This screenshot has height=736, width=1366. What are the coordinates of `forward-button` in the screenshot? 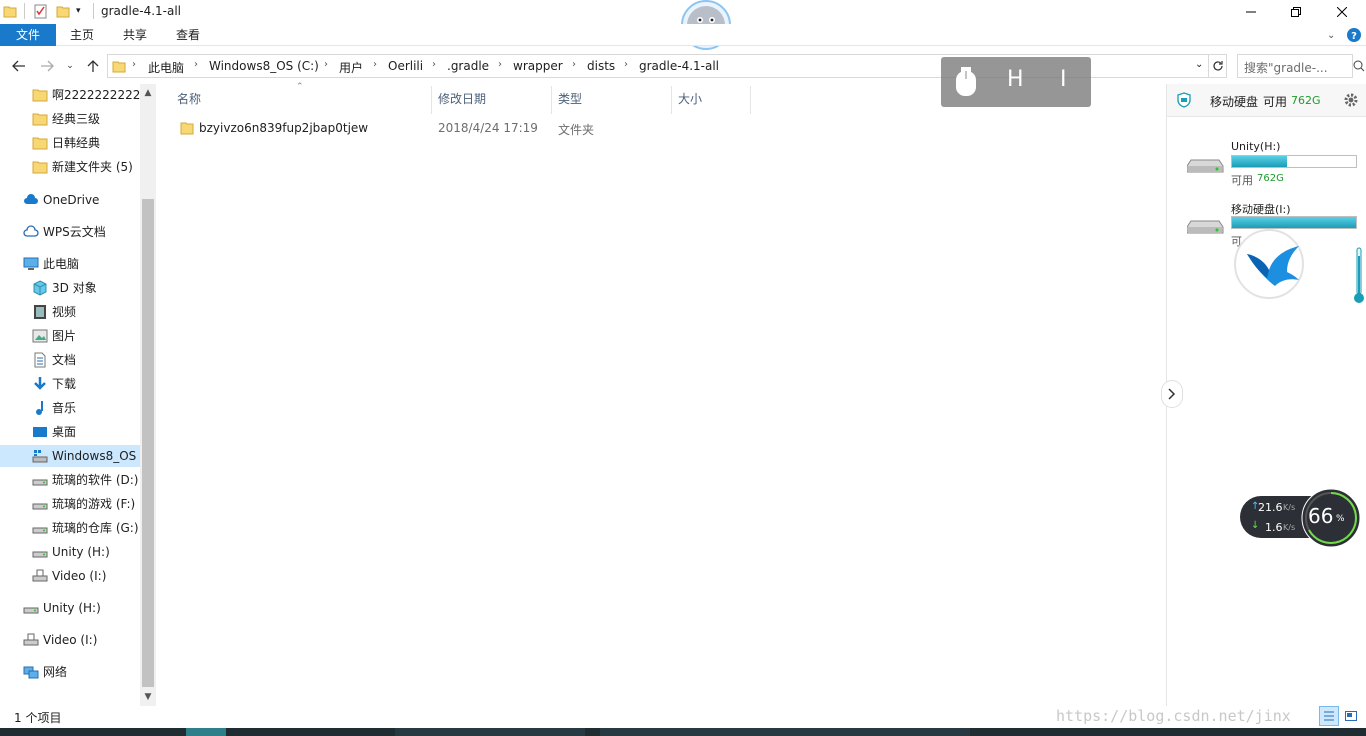 It's located at (47, 66).